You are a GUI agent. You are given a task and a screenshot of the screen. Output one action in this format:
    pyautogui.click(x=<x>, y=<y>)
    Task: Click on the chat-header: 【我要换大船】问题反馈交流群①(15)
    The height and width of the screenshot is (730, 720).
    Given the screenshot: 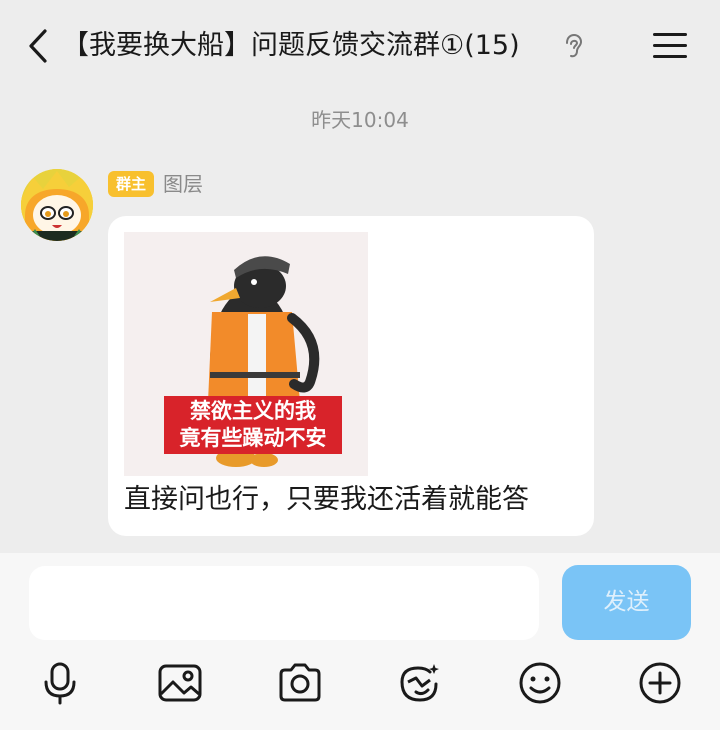 What is the action you would take?
    pyautogui.click(x=360, y=46)
    